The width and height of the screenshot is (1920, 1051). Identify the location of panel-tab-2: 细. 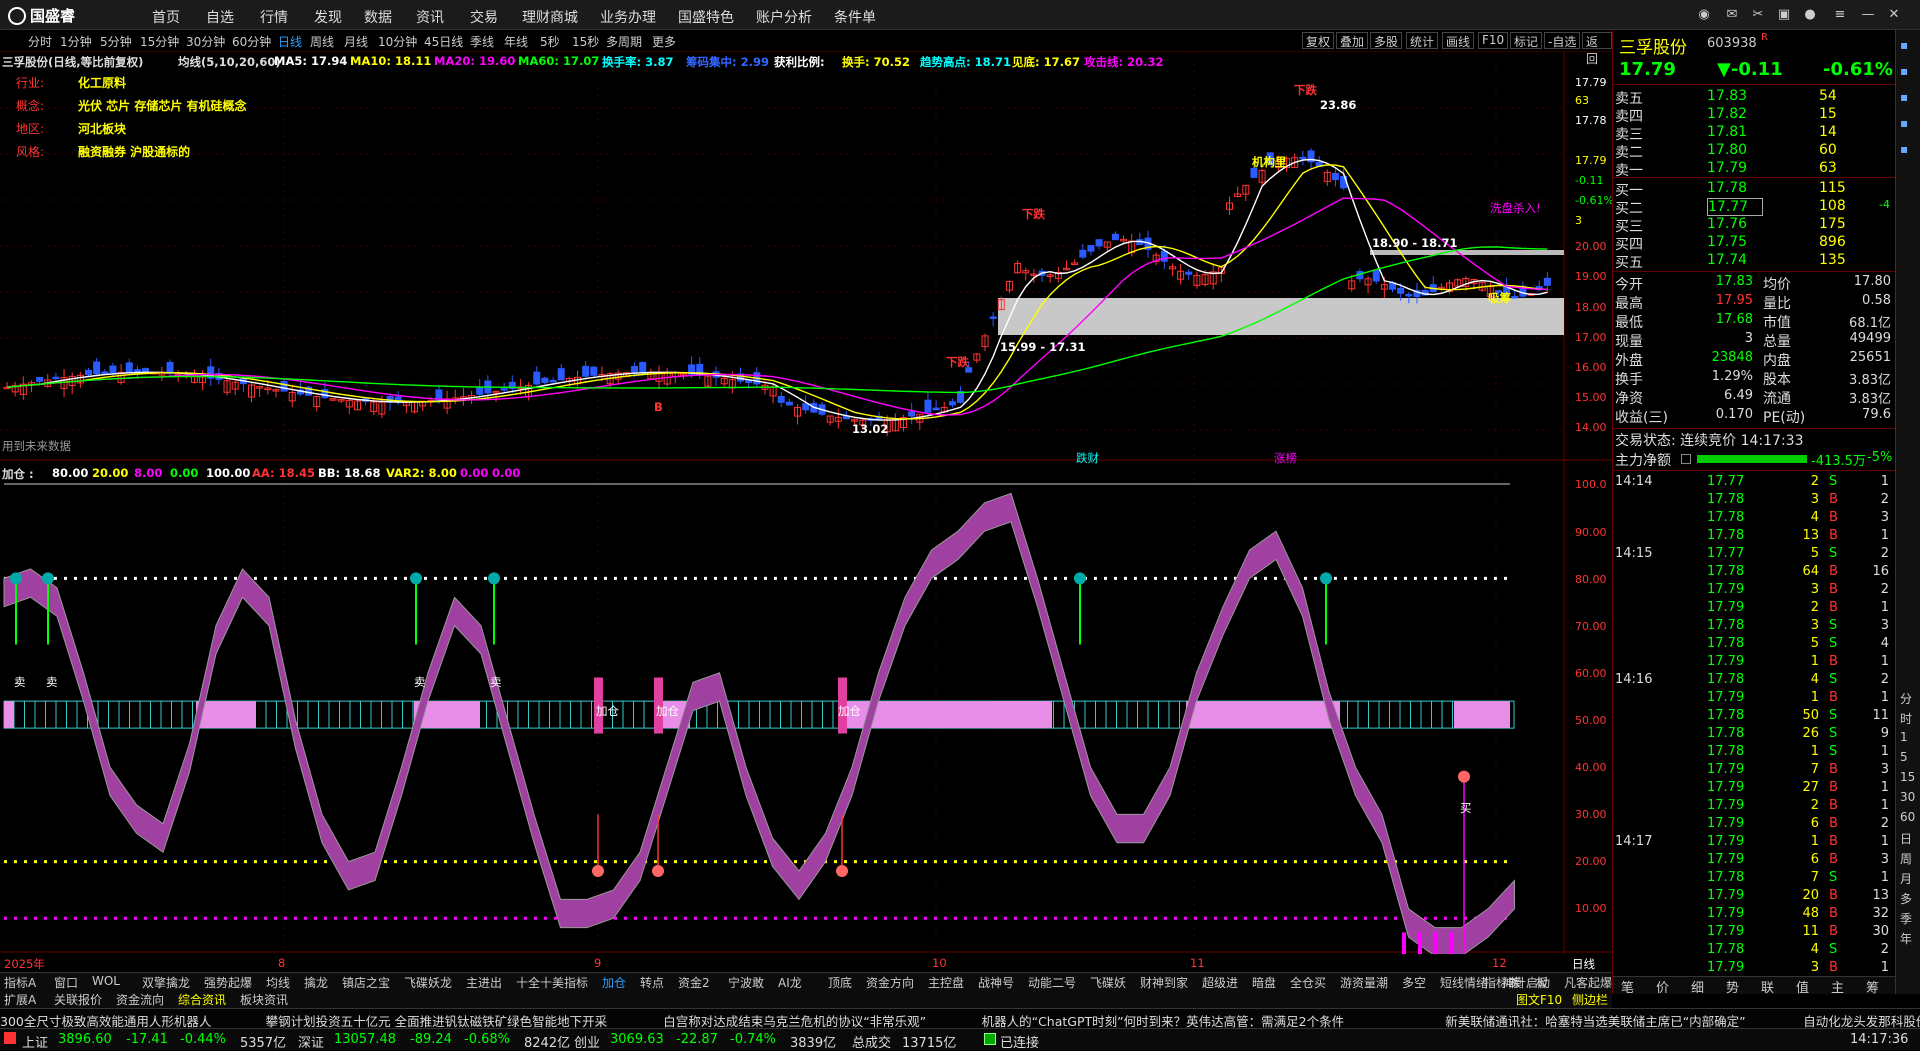
(1697, 986).